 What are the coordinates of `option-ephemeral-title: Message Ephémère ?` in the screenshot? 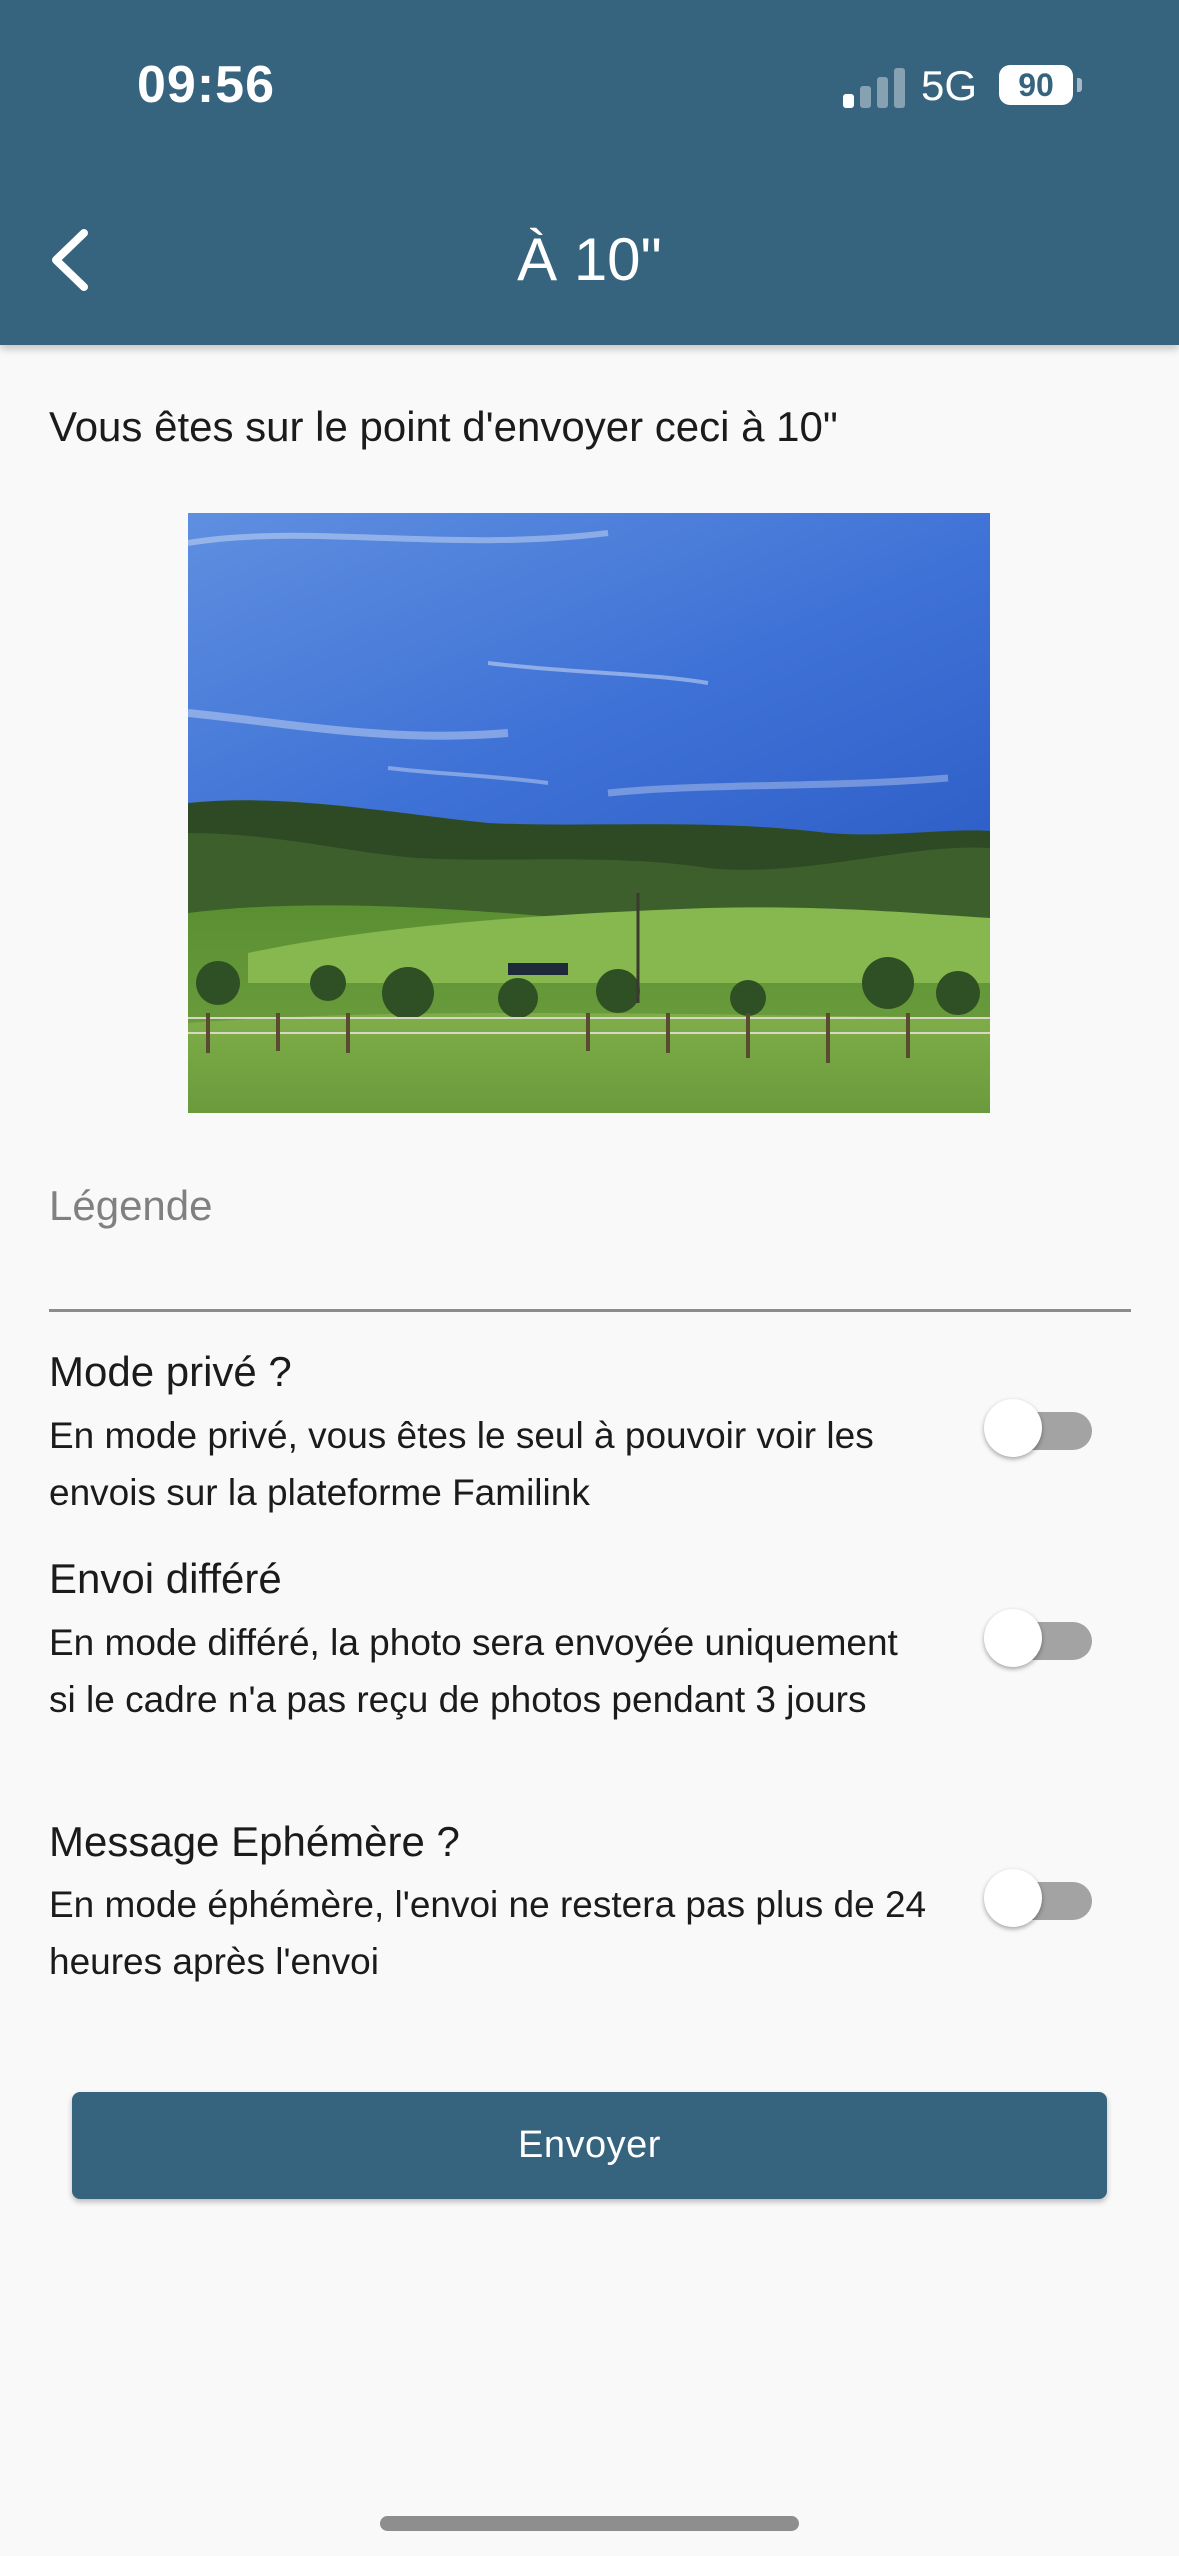 It's located at (254, 1841).